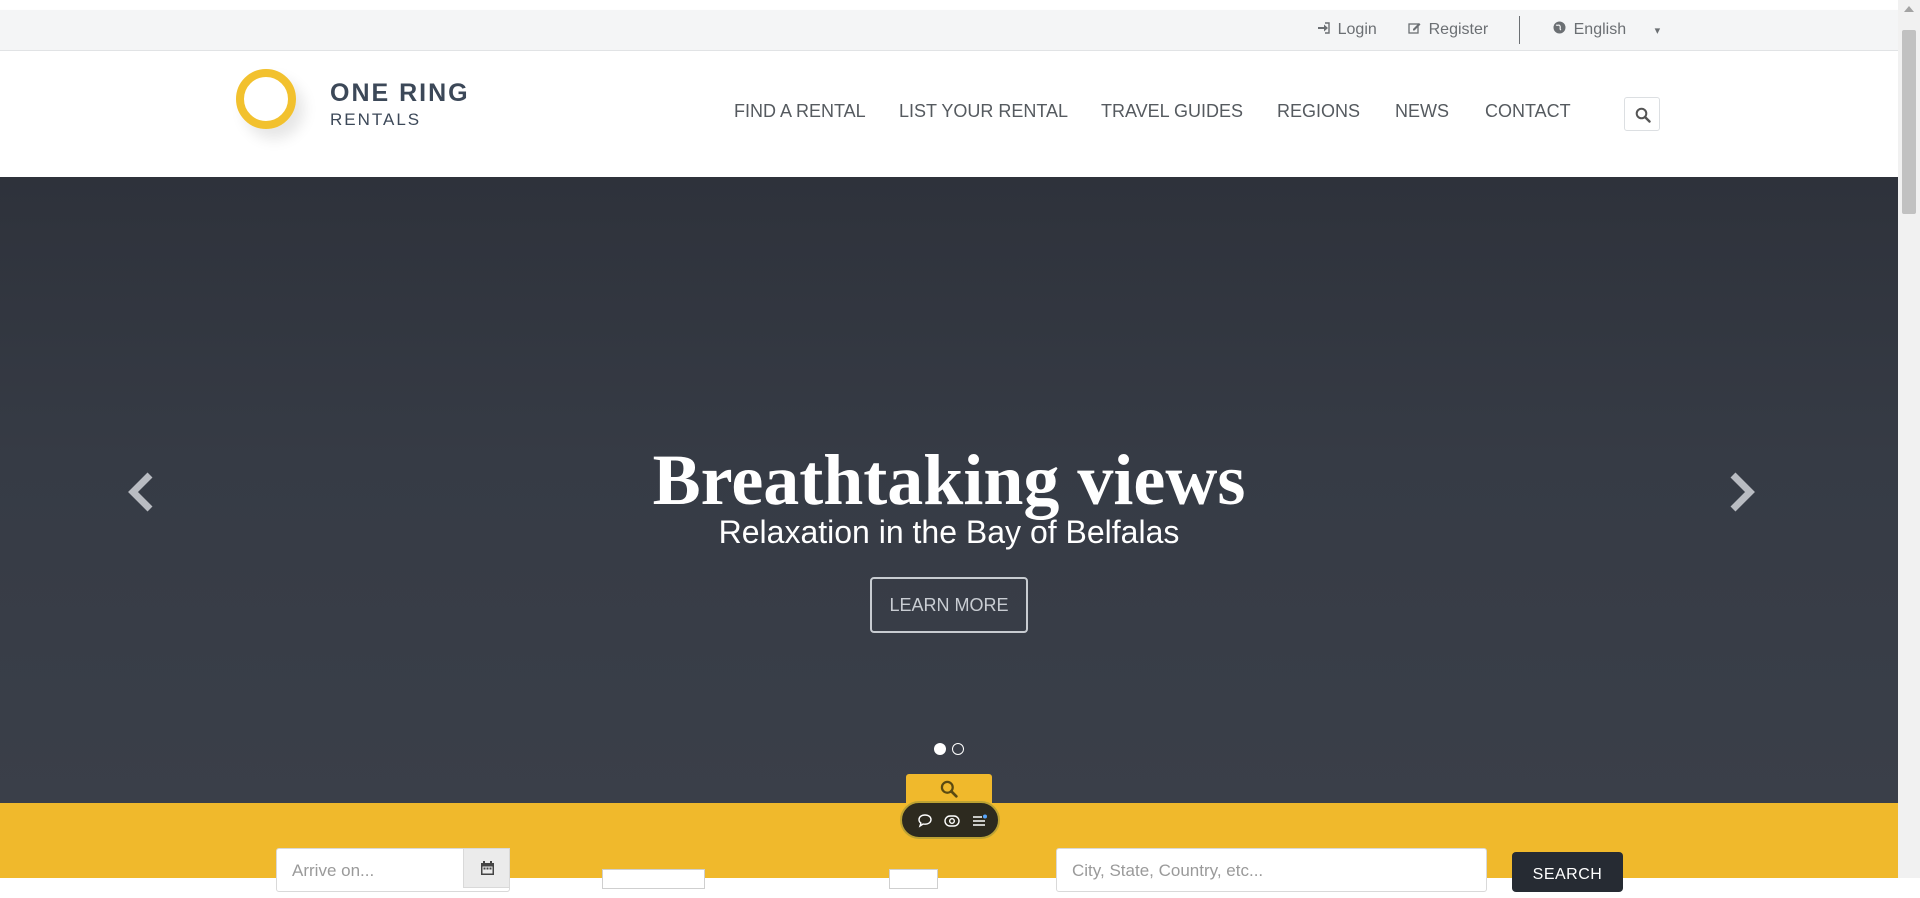  Describe the element at coordinates (1422, 111) in the screenshot. I see `nav-news: NEWS` at that location.